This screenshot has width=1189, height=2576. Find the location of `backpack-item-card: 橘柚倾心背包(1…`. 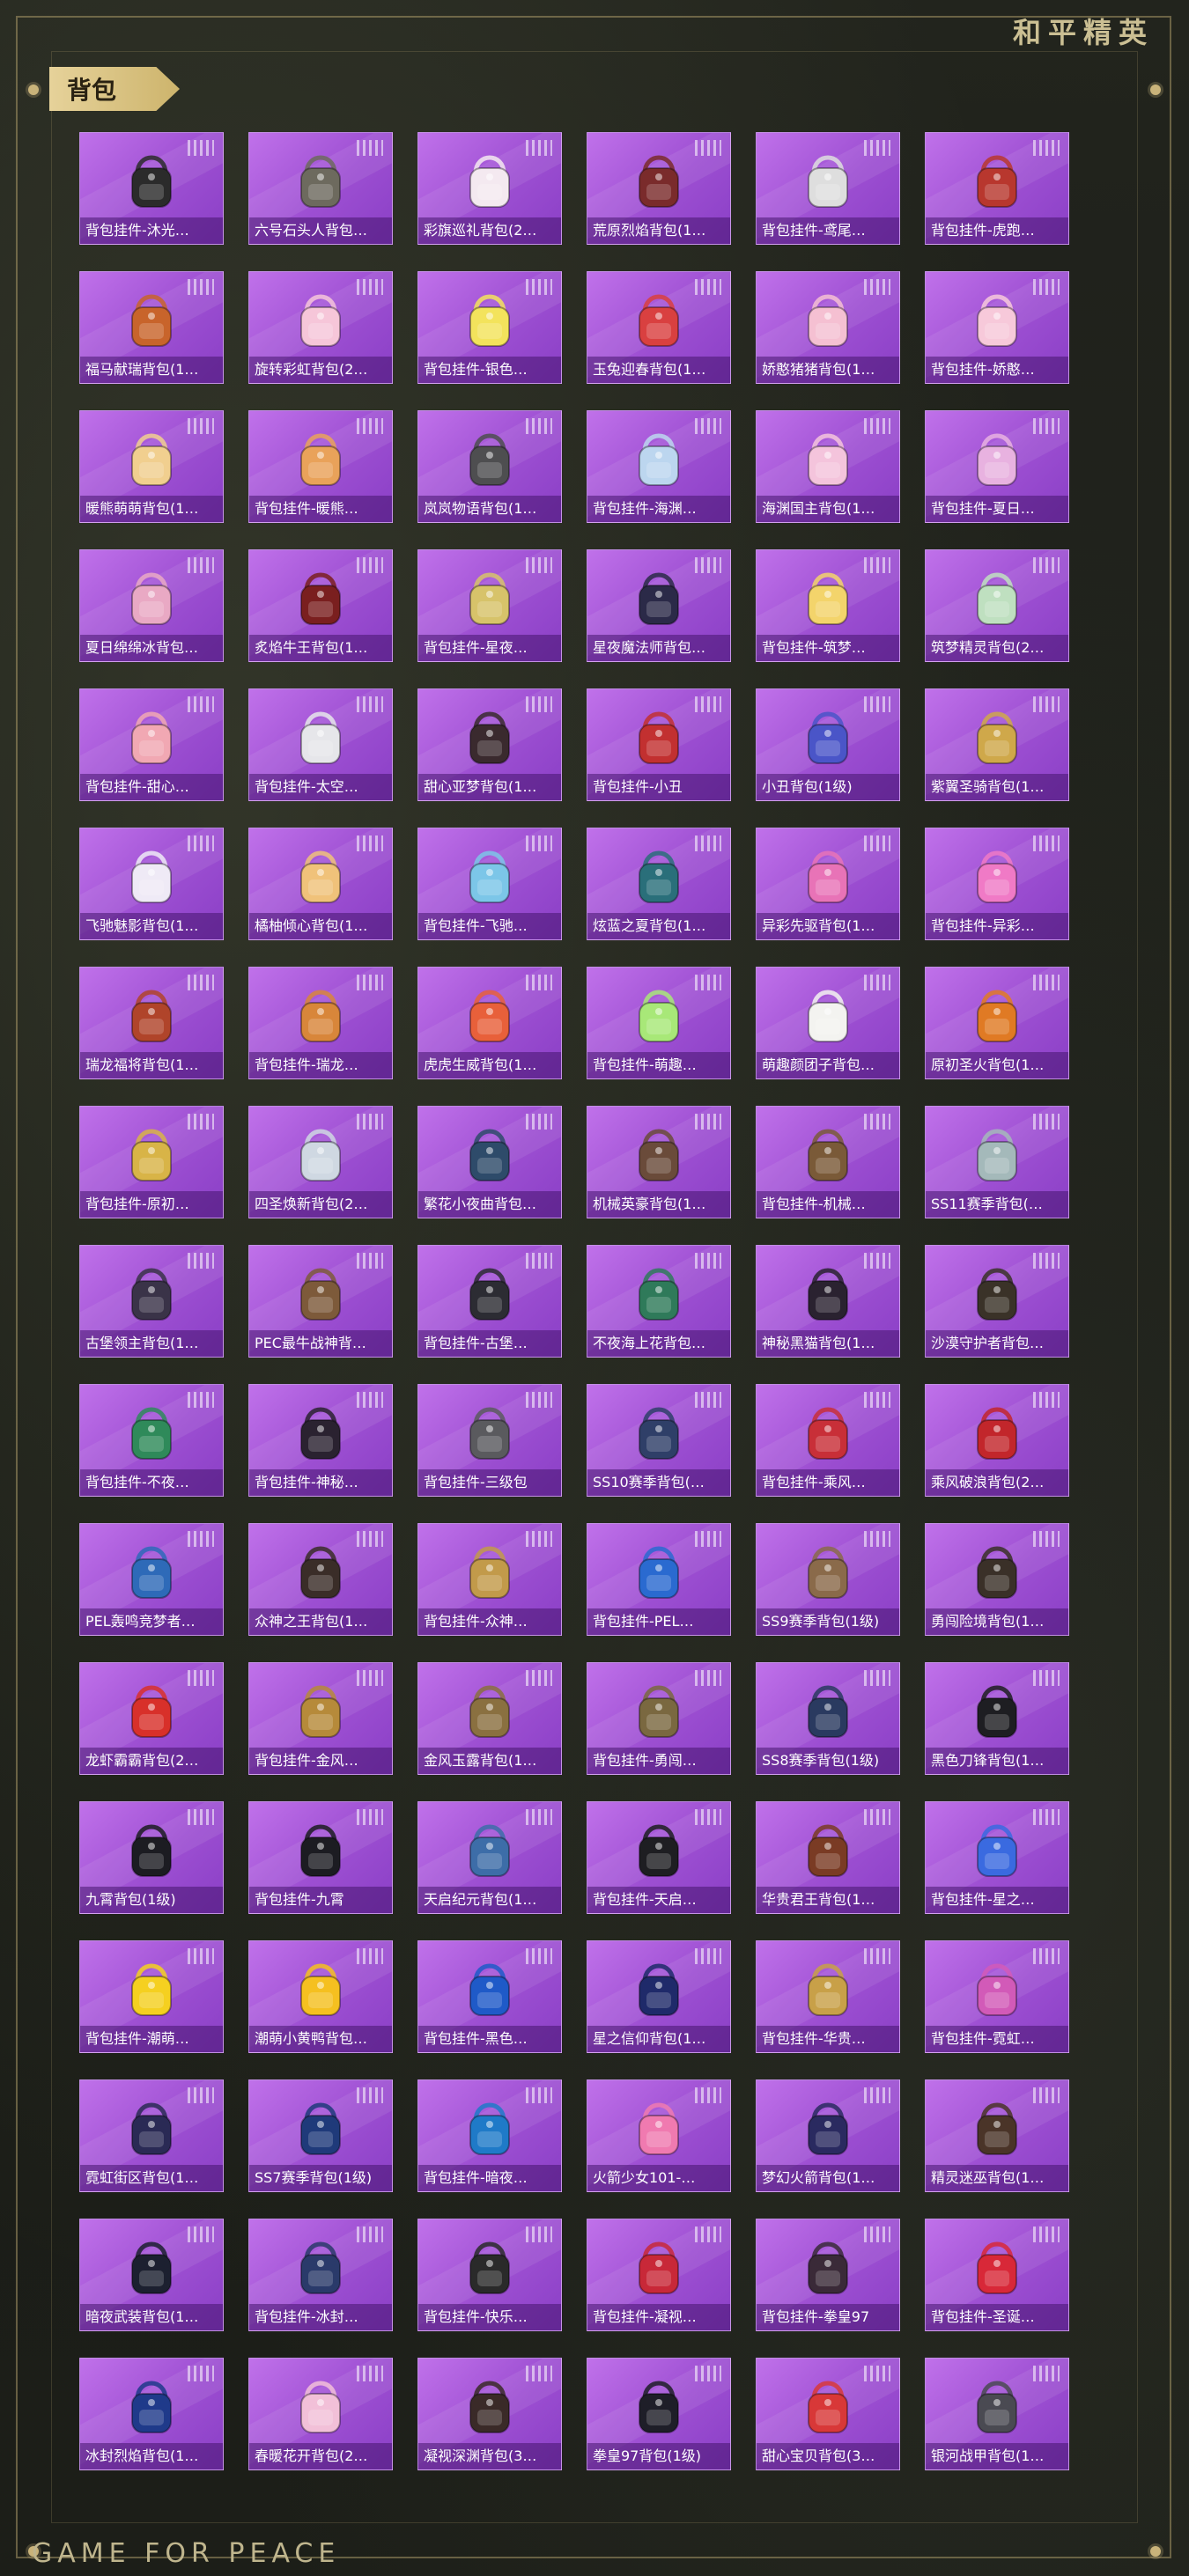

backpack-item-card: 橘柚倾心背包(1… is located at coordinates (321, 884).